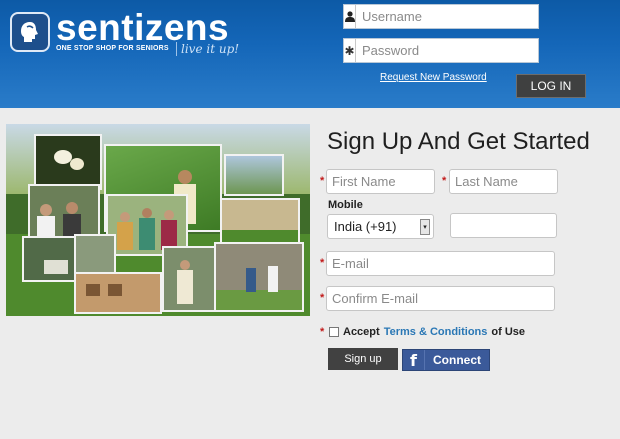 The height and width of the screenshot is (439, 620). What do you see at coordinates (457, 360) in the screenshot?
I see `connect-label: Connect` at bounding box center [457, 360].